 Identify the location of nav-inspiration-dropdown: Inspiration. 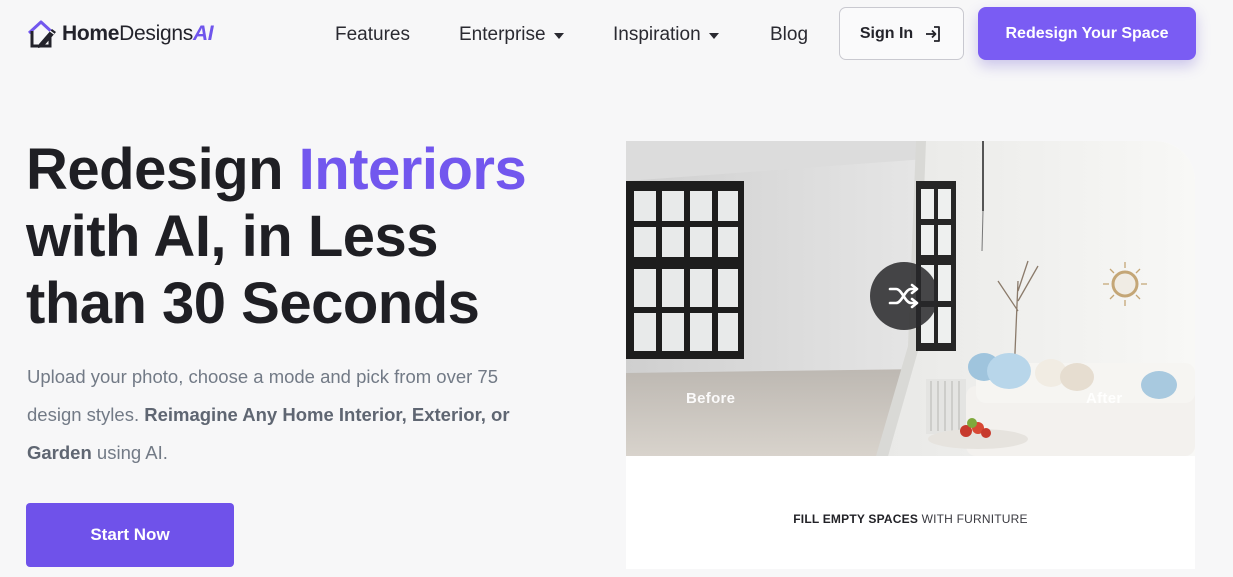
(666, 35).